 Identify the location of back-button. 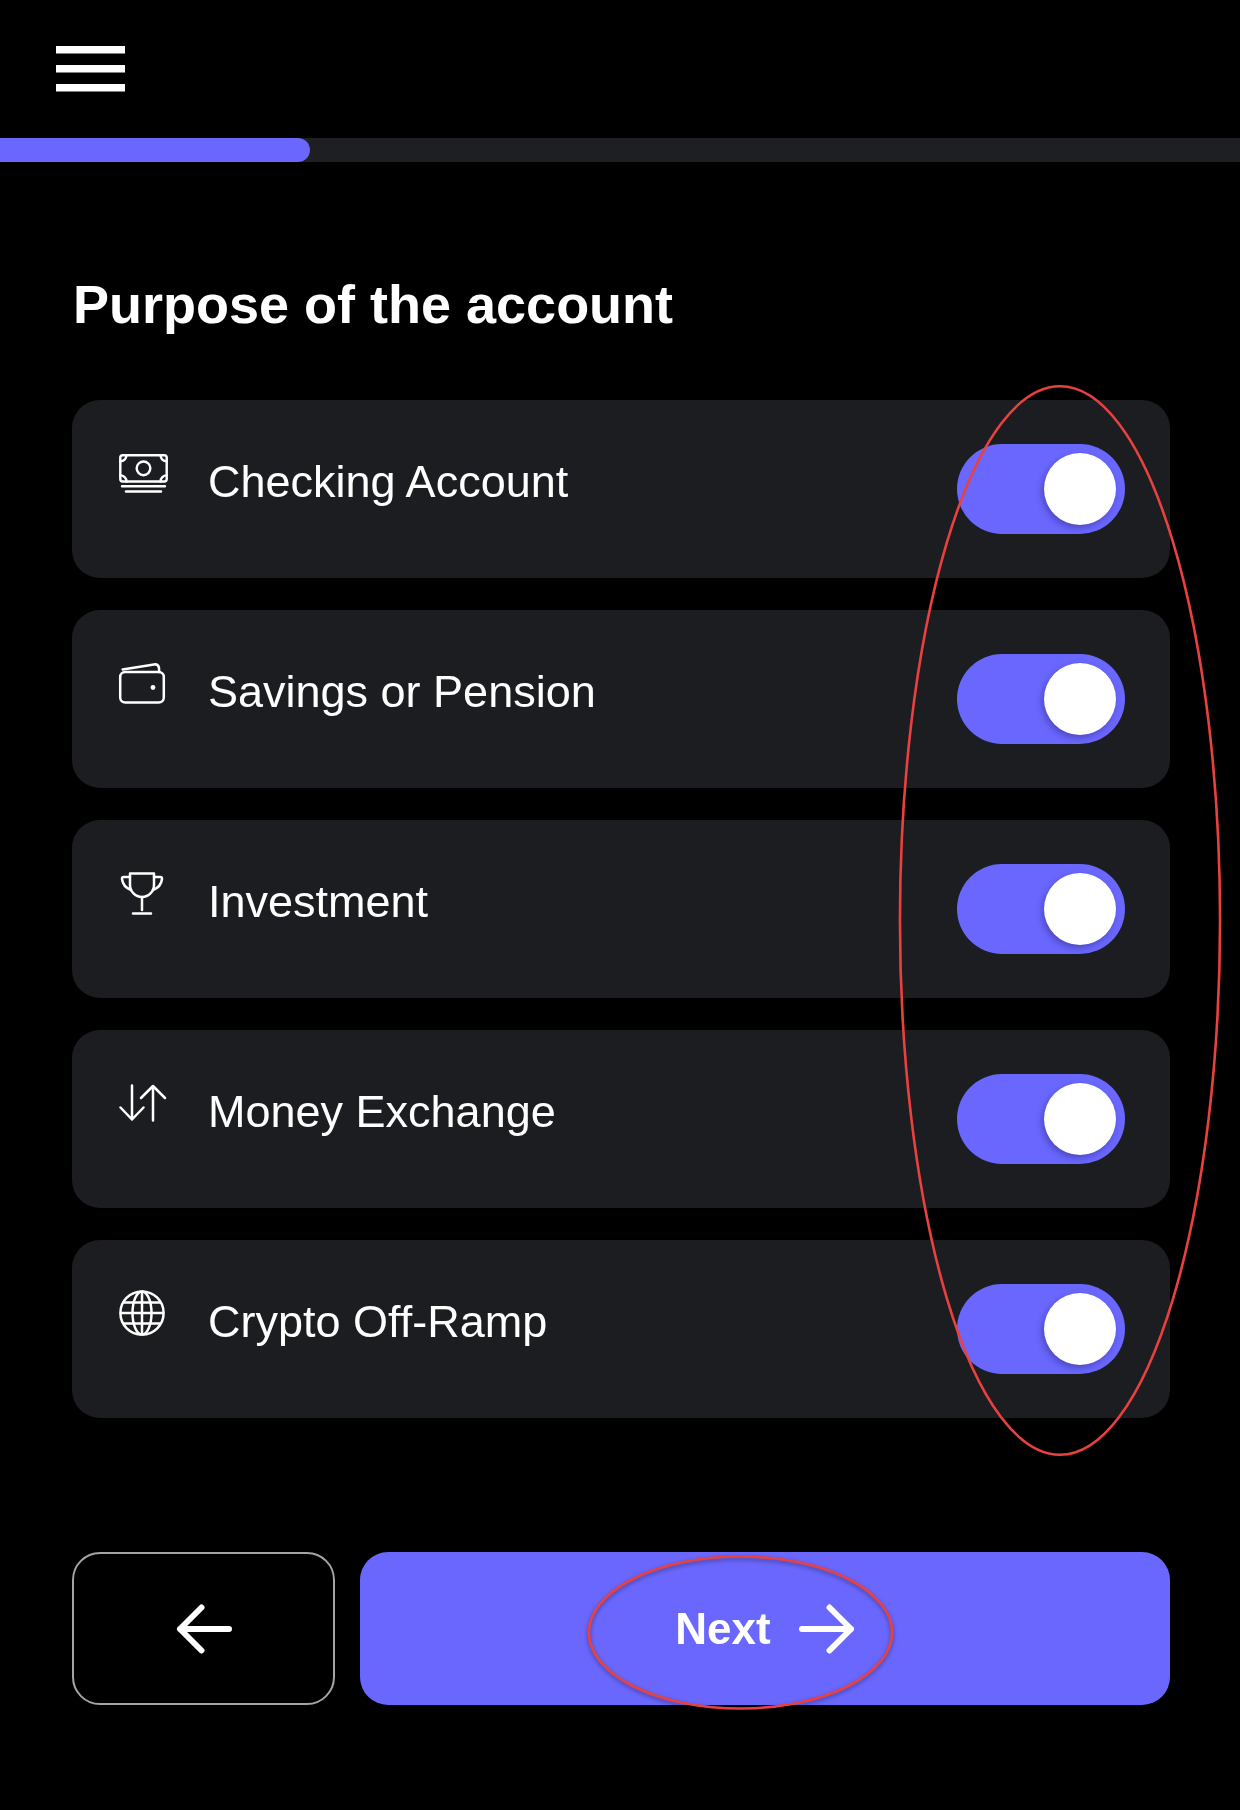
(203, 1628).